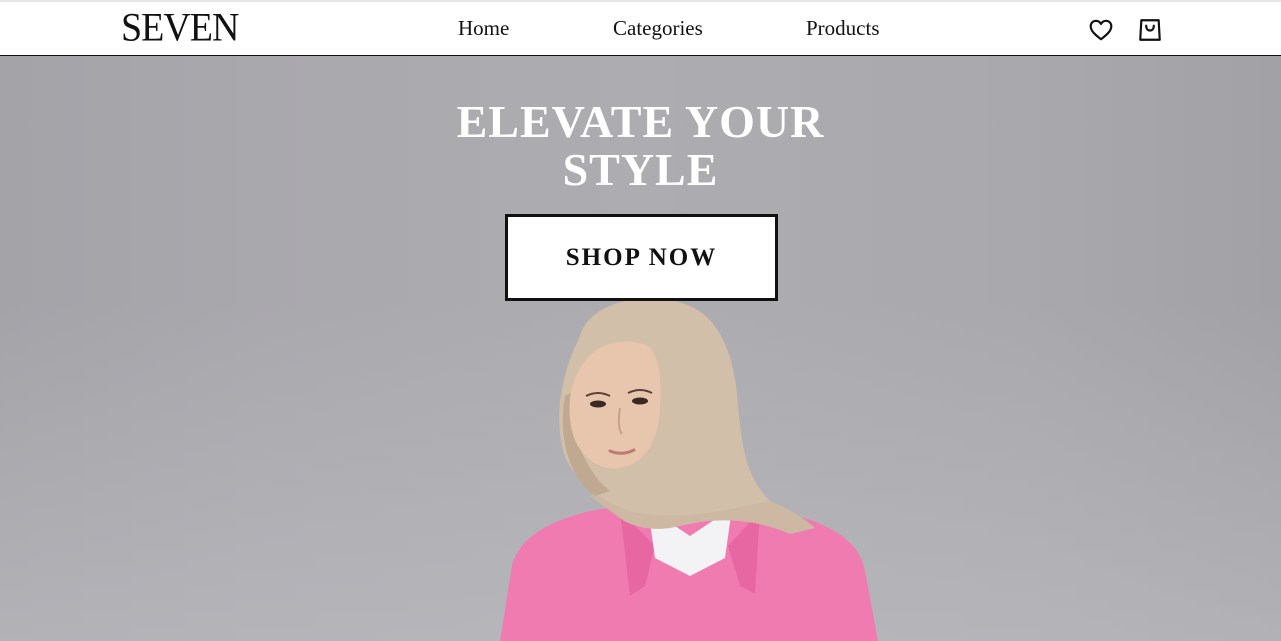 The image size is (1281, 641). What do you see at coordinates (640, 169) in the screenshot?
I see `hero-title-line-2: STYLE` at bounding box center [640, 169].